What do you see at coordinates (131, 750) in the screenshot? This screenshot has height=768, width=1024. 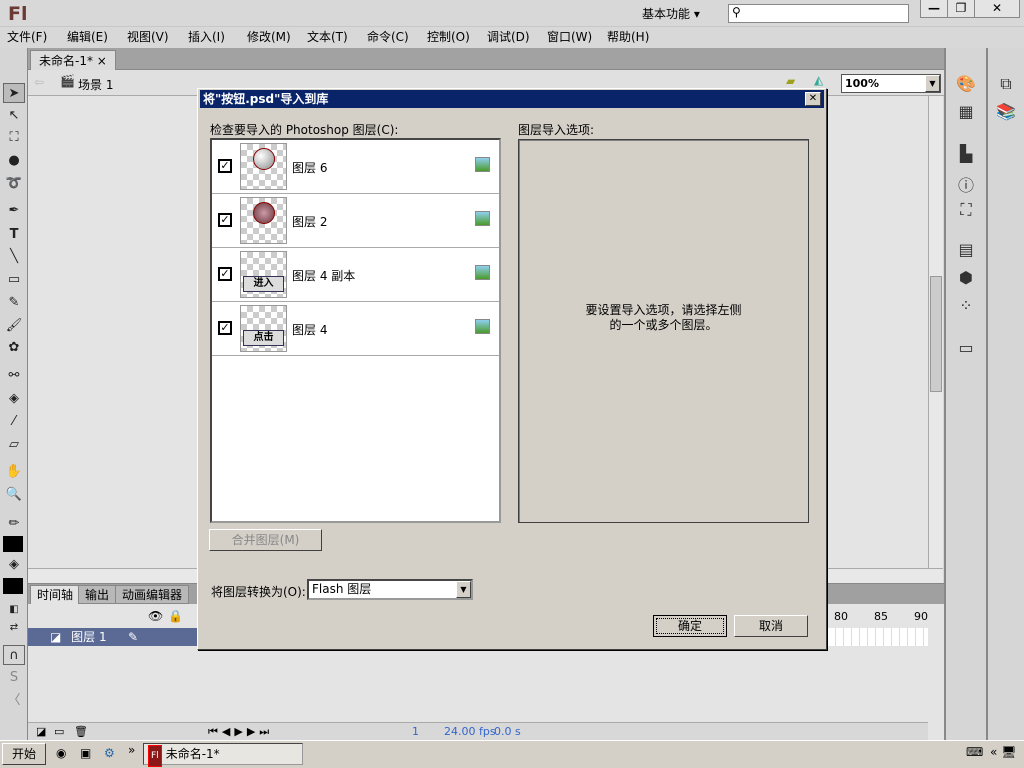 I see `more-icon: »` at bounding box center [131, 750].